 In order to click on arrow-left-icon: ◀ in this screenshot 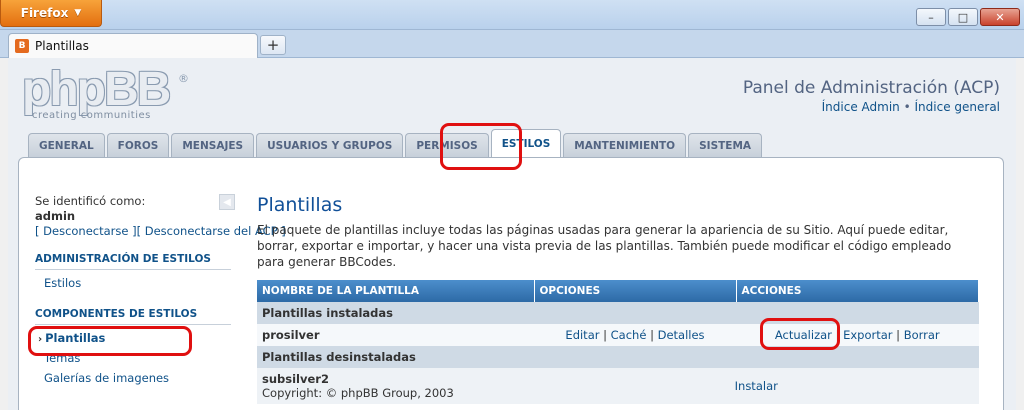, I will do `click(227, 202)`.